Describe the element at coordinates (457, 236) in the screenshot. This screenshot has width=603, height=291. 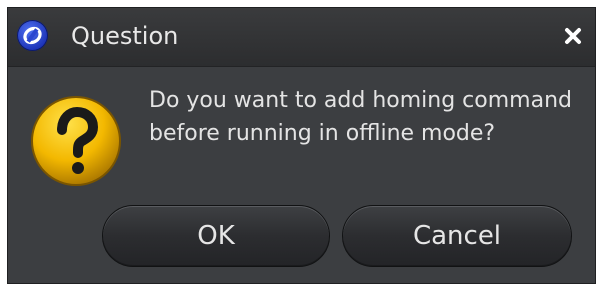
I see `cancel-button: Cancel` at that location.